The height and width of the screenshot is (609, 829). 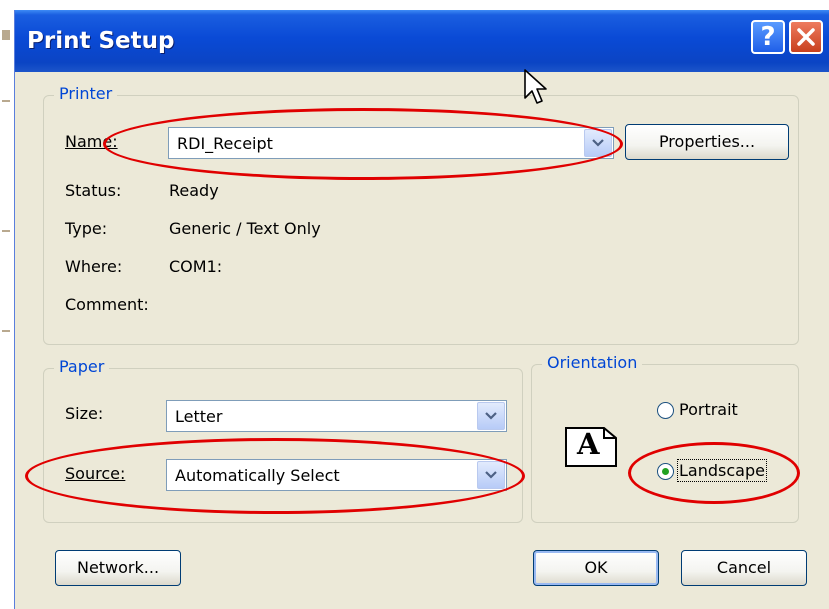 I want to click on printer-name-select: RDI_Receipt, so click(x=391, y=143).